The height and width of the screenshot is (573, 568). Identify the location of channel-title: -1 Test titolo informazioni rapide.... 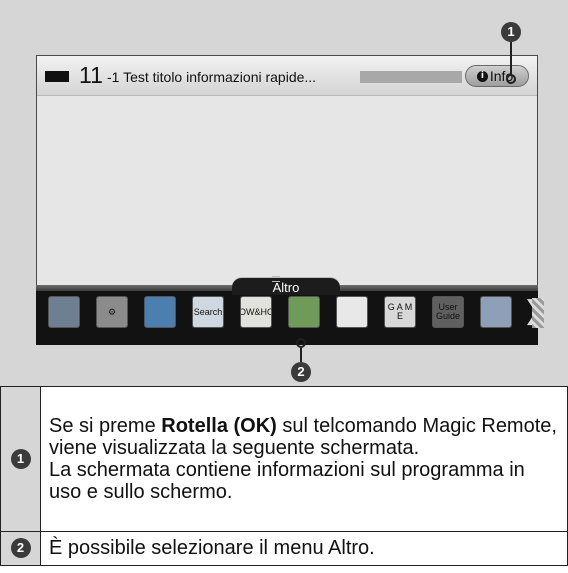
(212, 77).